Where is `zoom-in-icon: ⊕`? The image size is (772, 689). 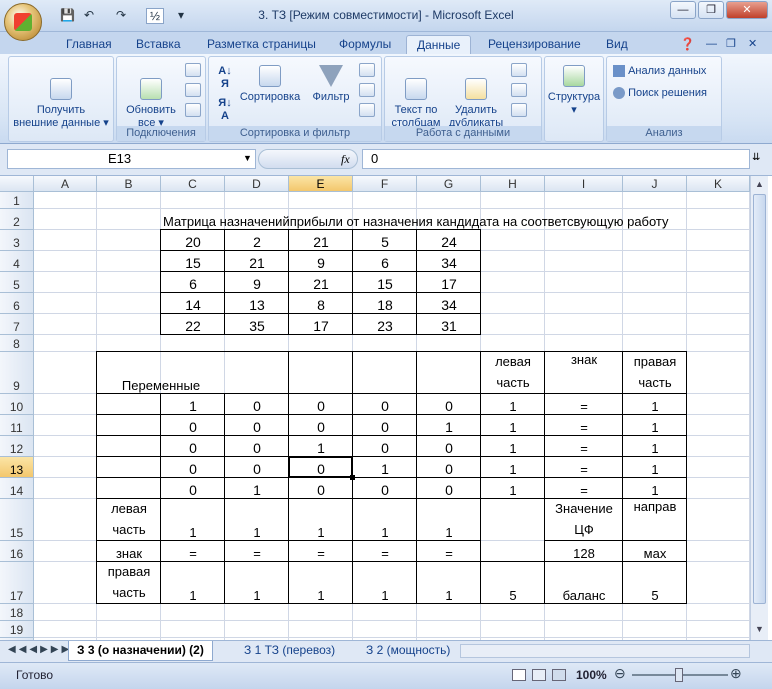 zoom-in-icon: ⊕ is located at coordinates (736, 673).